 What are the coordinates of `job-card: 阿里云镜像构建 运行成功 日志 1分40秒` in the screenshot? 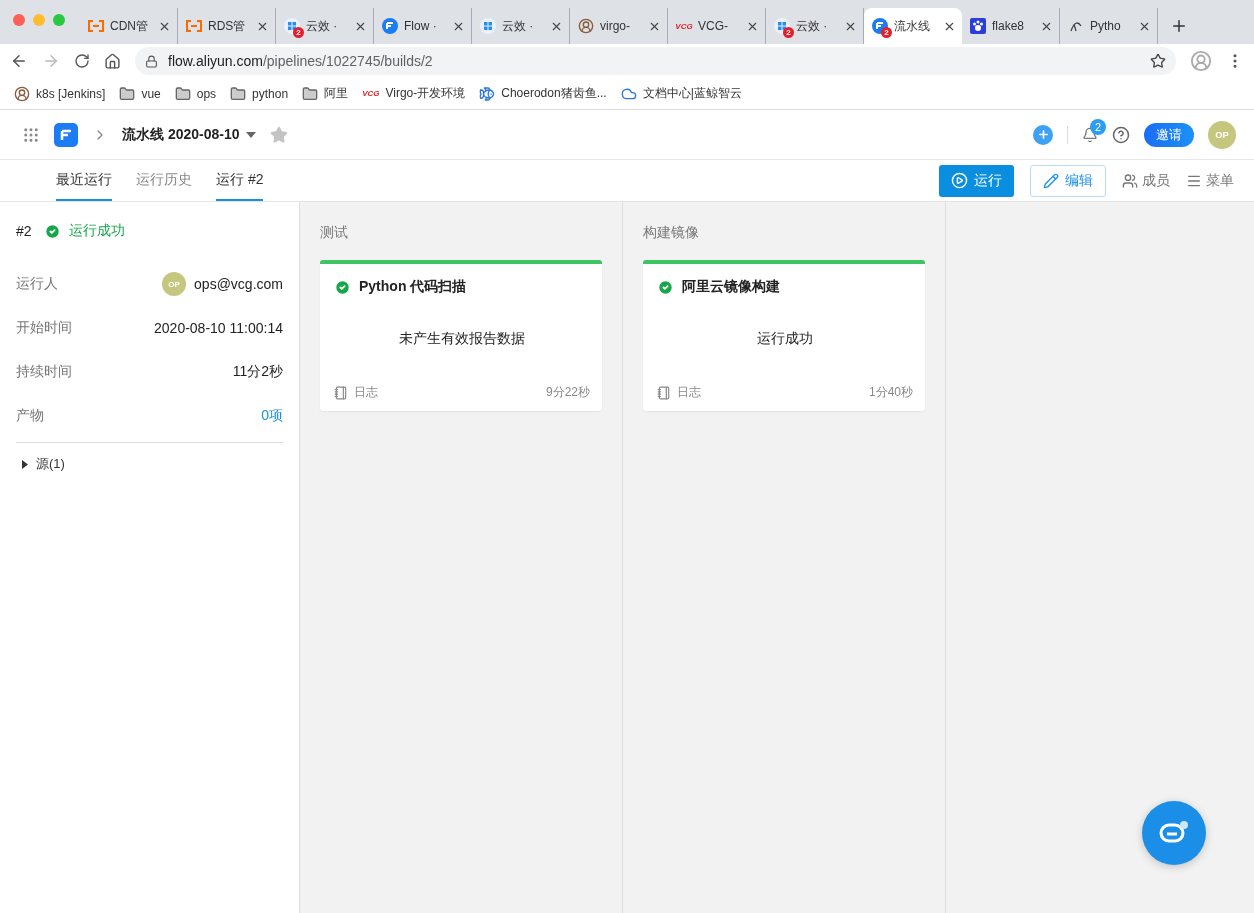 It's located at (784, 335).